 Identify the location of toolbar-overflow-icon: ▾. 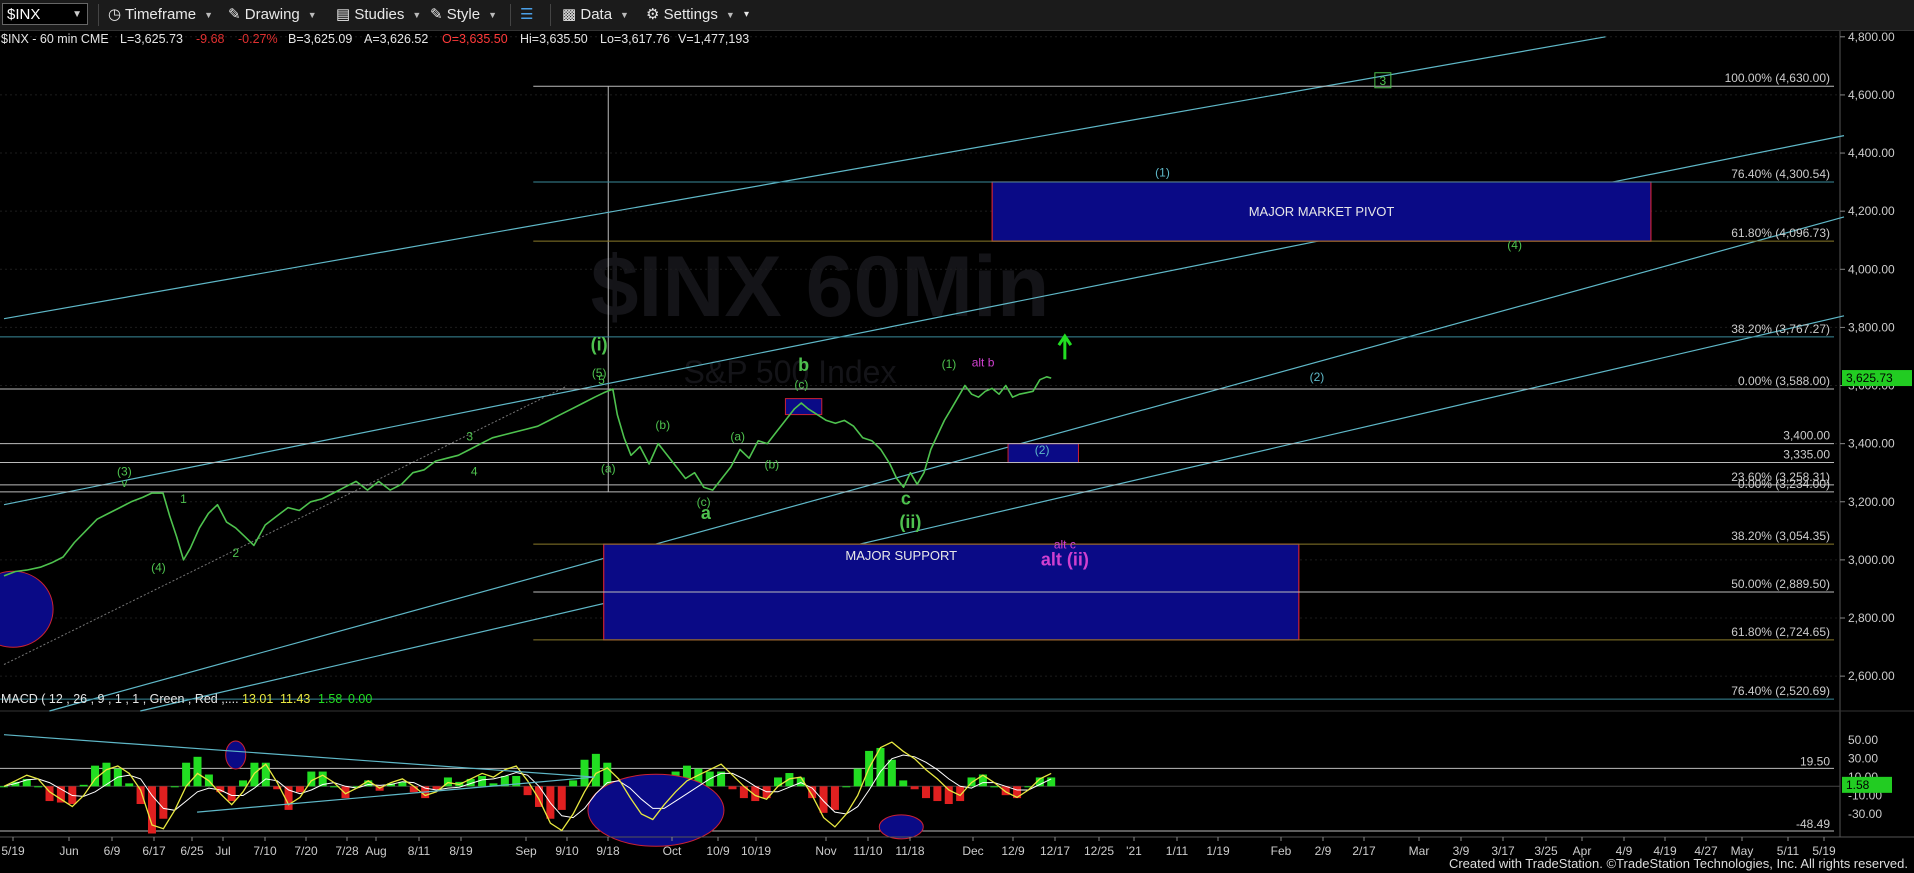
(746, 15).